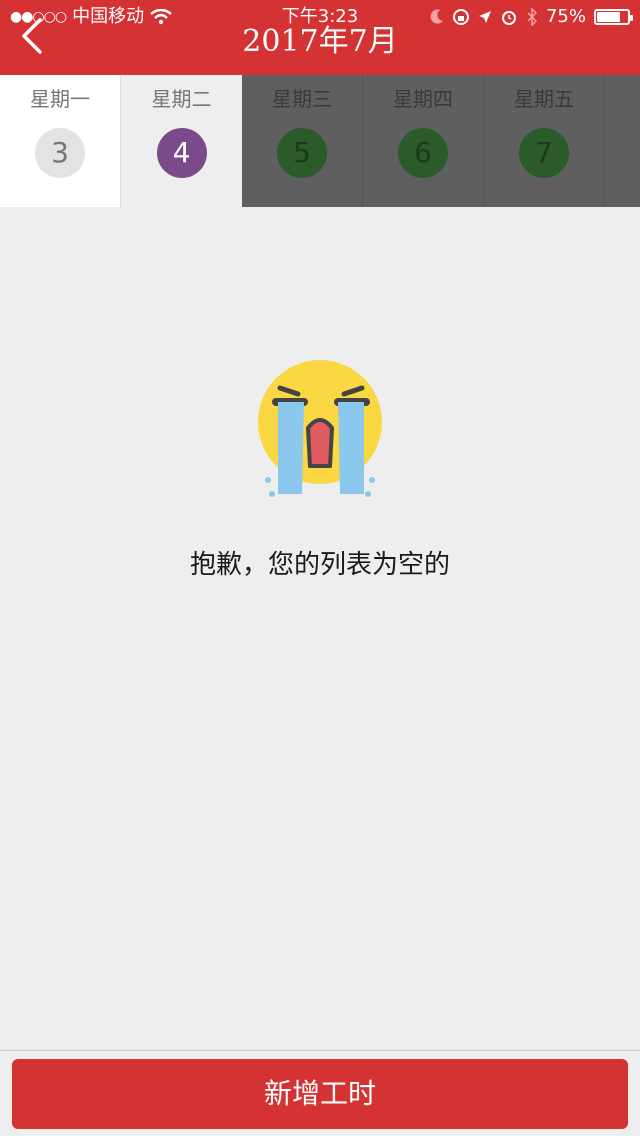 Image resolution: width=640 pixels, height=1136 pixels. Describe the element at coordinates (181, 153) in the screenshot. I see `day-date-badge: 4` at that location.